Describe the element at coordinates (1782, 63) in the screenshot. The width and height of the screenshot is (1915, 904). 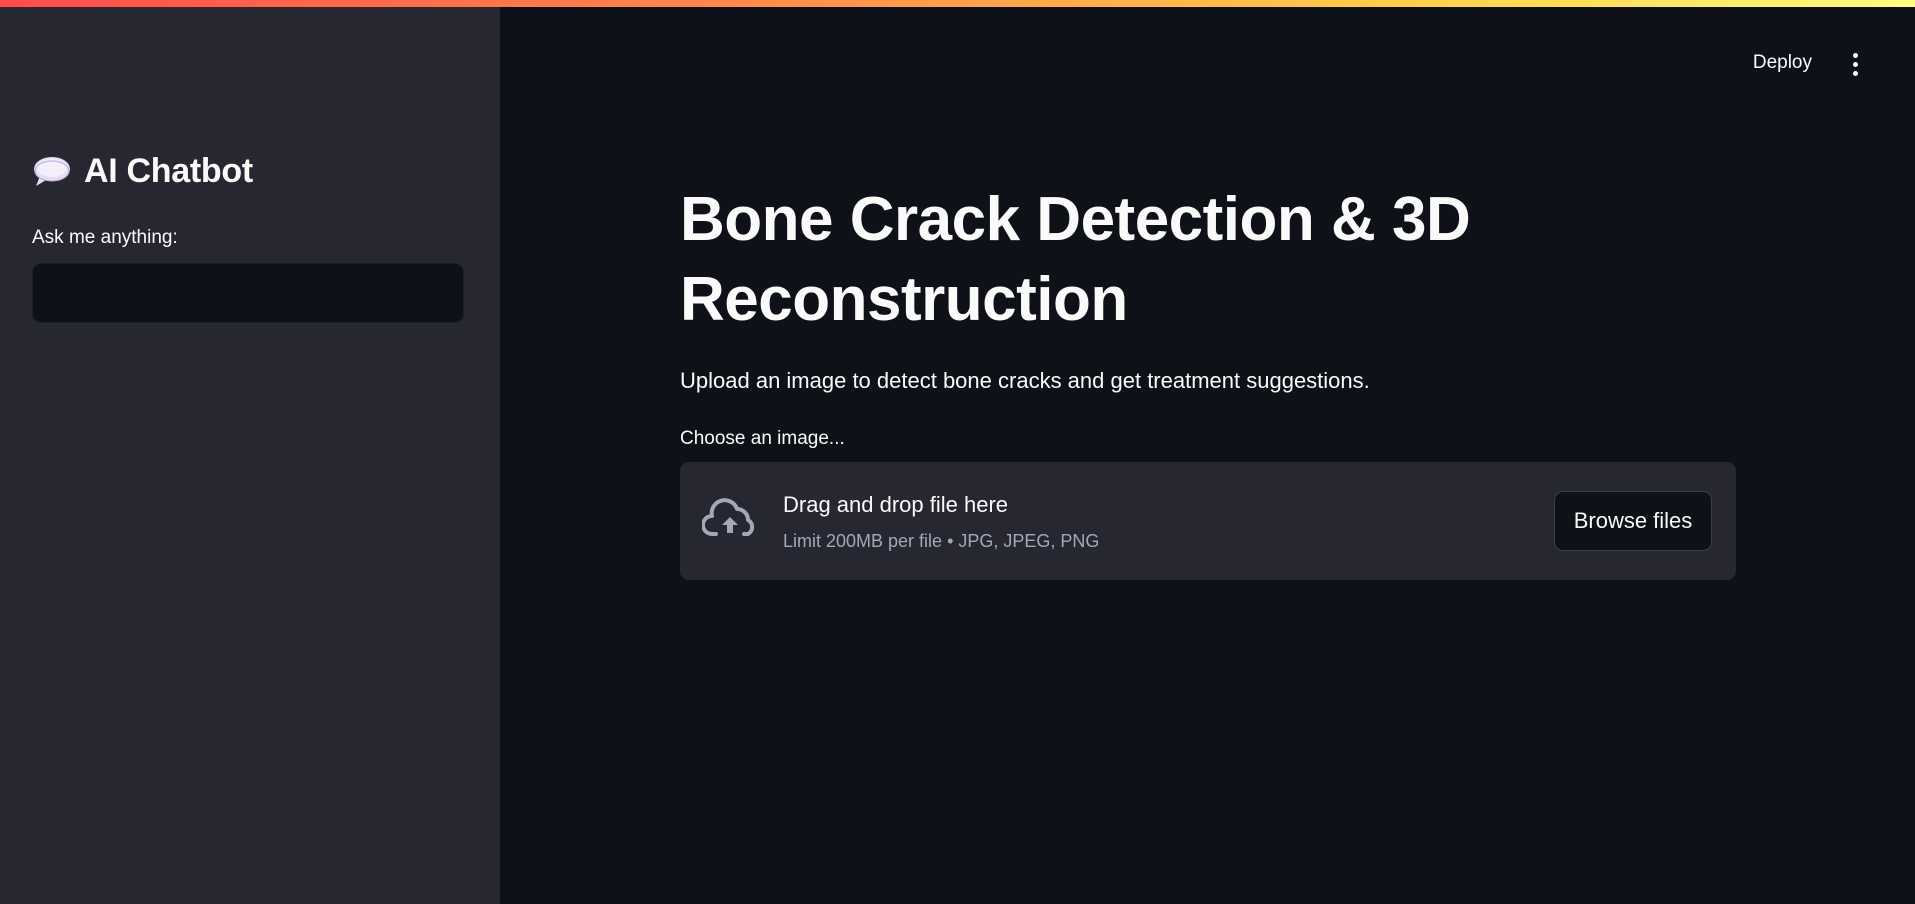
I see `deploy-button: Deploy` at that location.